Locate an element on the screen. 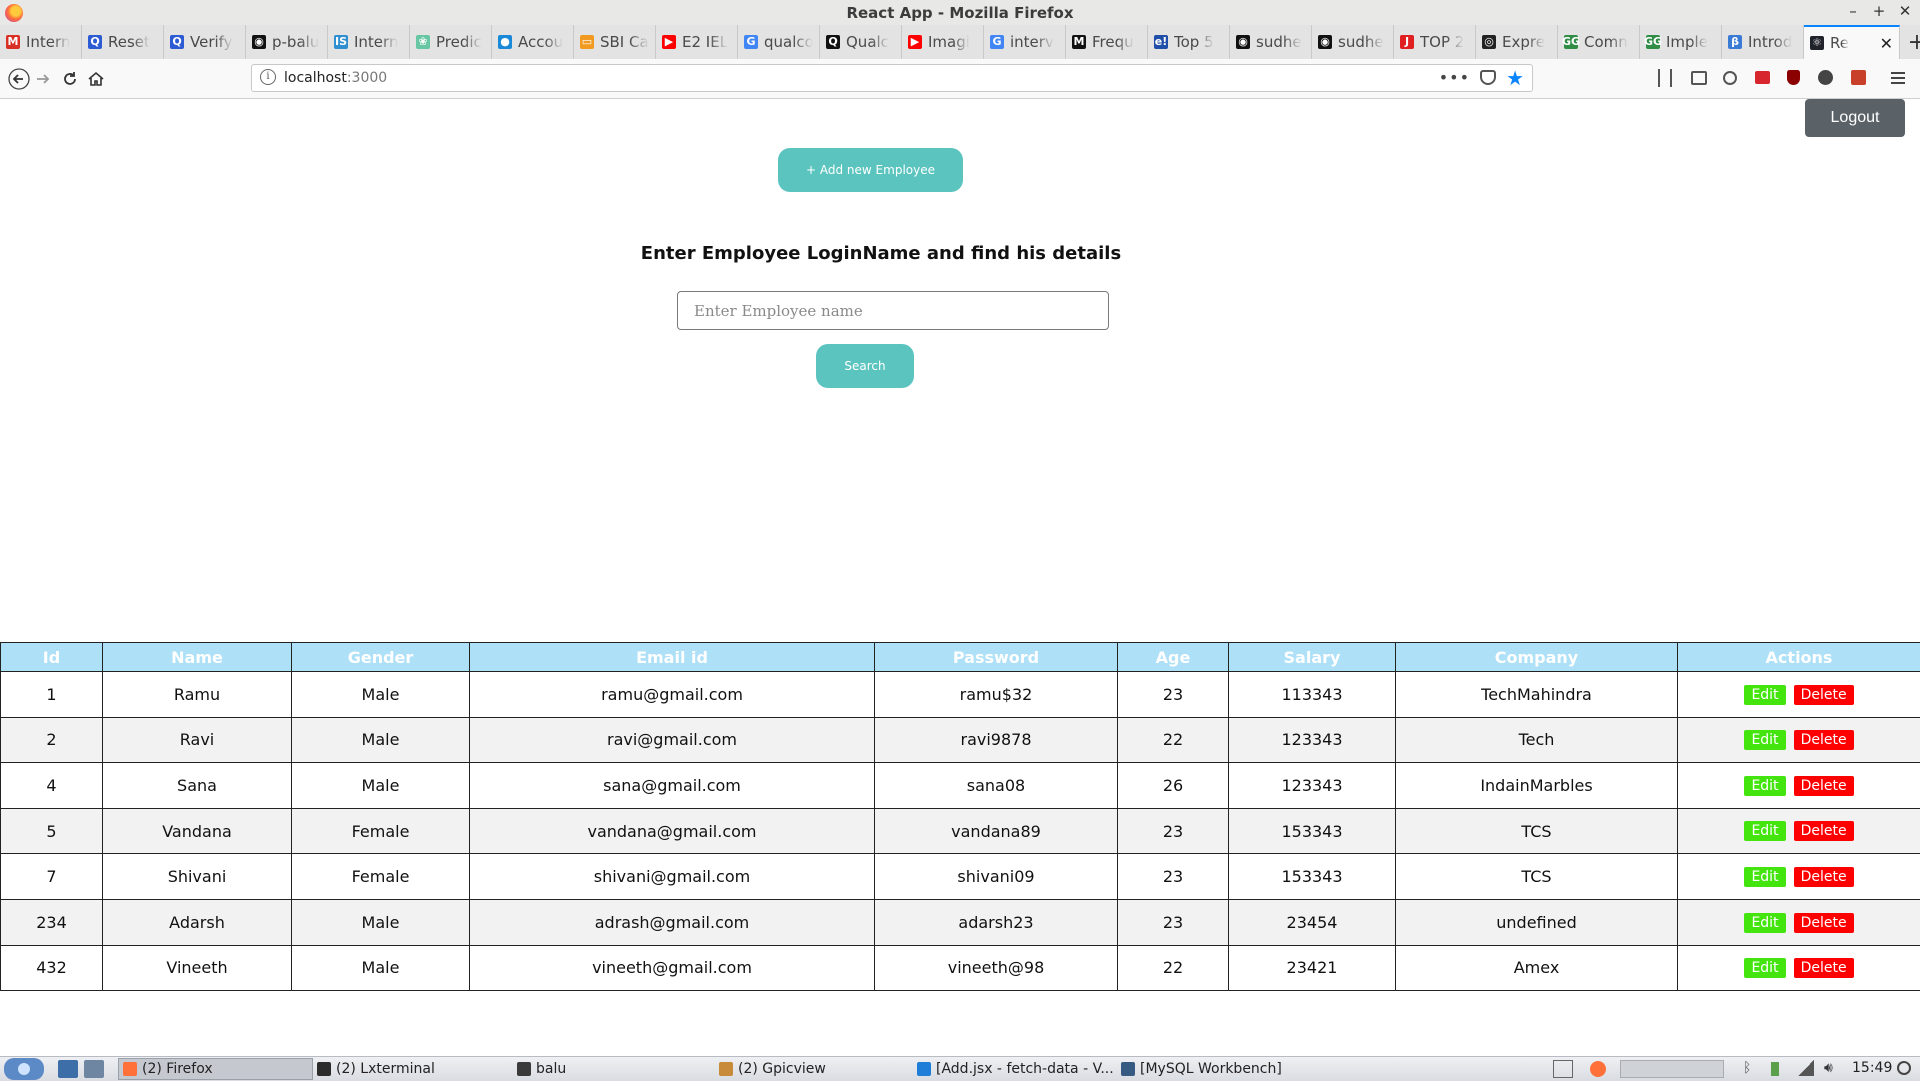 The height and width of the screenshot is (1081, 1920). window-list-icon is located at coordinates (1563, 1069).